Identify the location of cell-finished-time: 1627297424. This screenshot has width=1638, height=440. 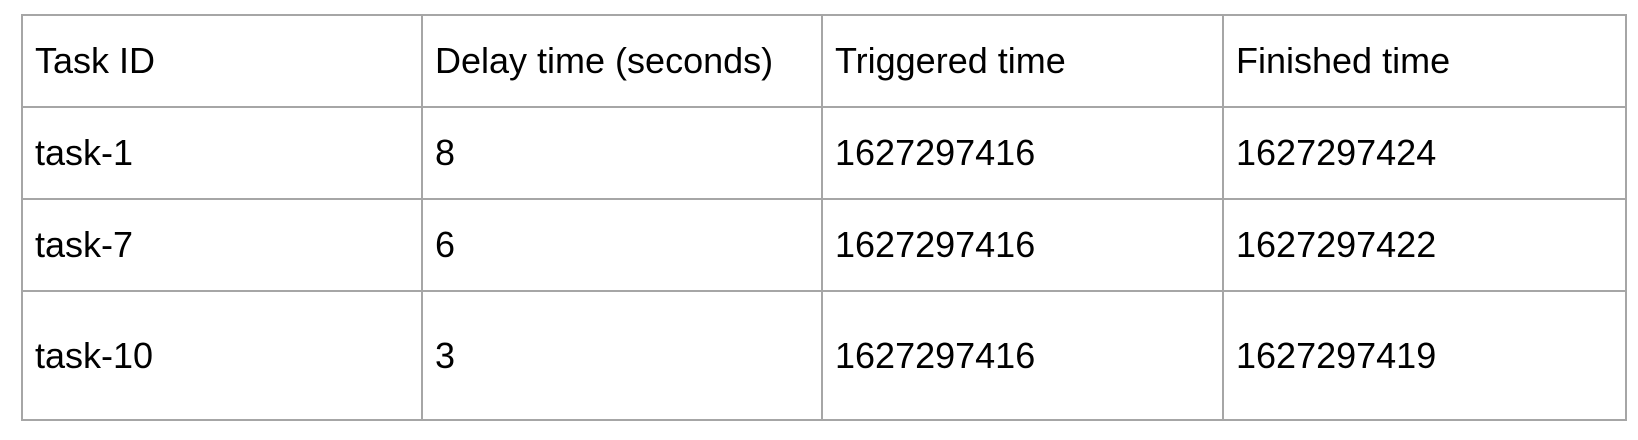
(1424, 153).